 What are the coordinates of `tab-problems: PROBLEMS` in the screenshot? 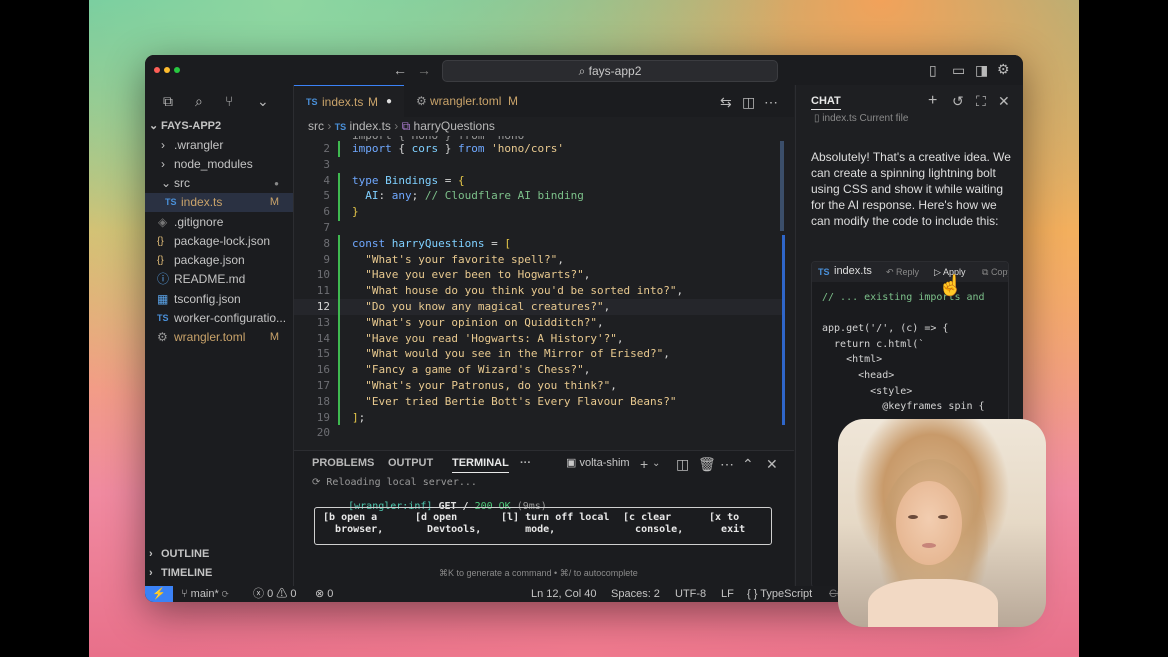 It's located at (343, 463).